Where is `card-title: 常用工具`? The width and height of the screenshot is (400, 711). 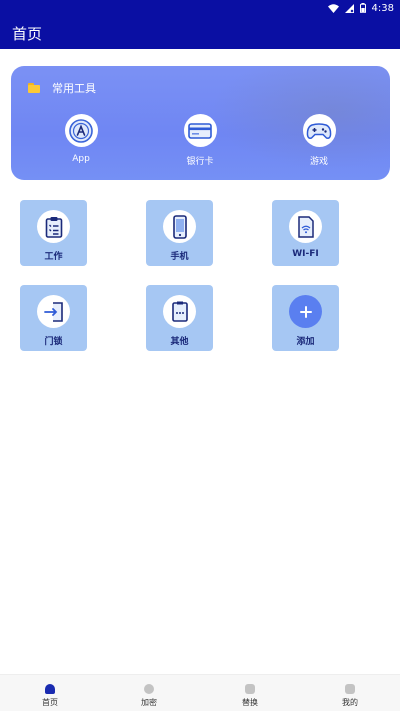 card-title: 常用工具 is located at coordinates (74, 88).